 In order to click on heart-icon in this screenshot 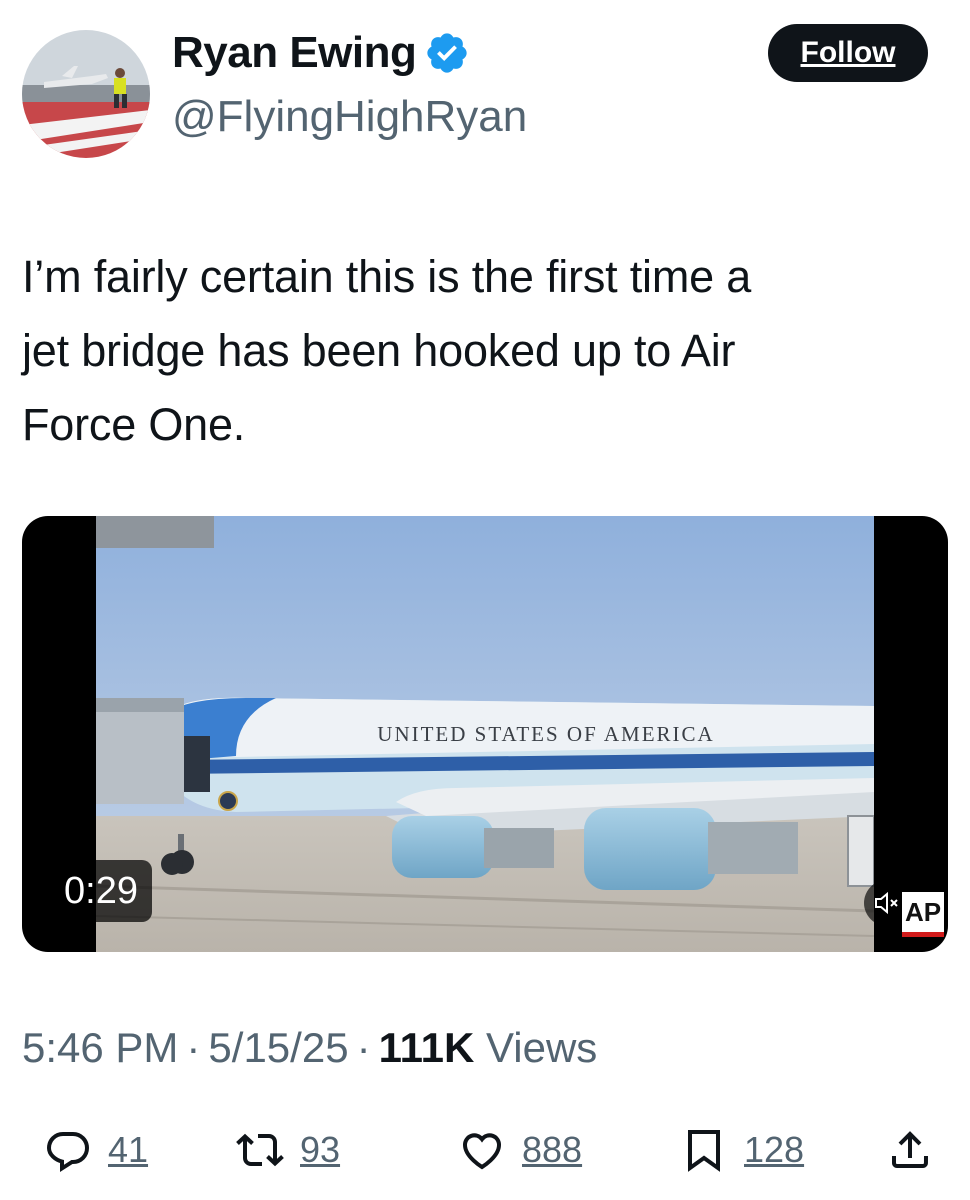, I will do `click(482, 1151)`.